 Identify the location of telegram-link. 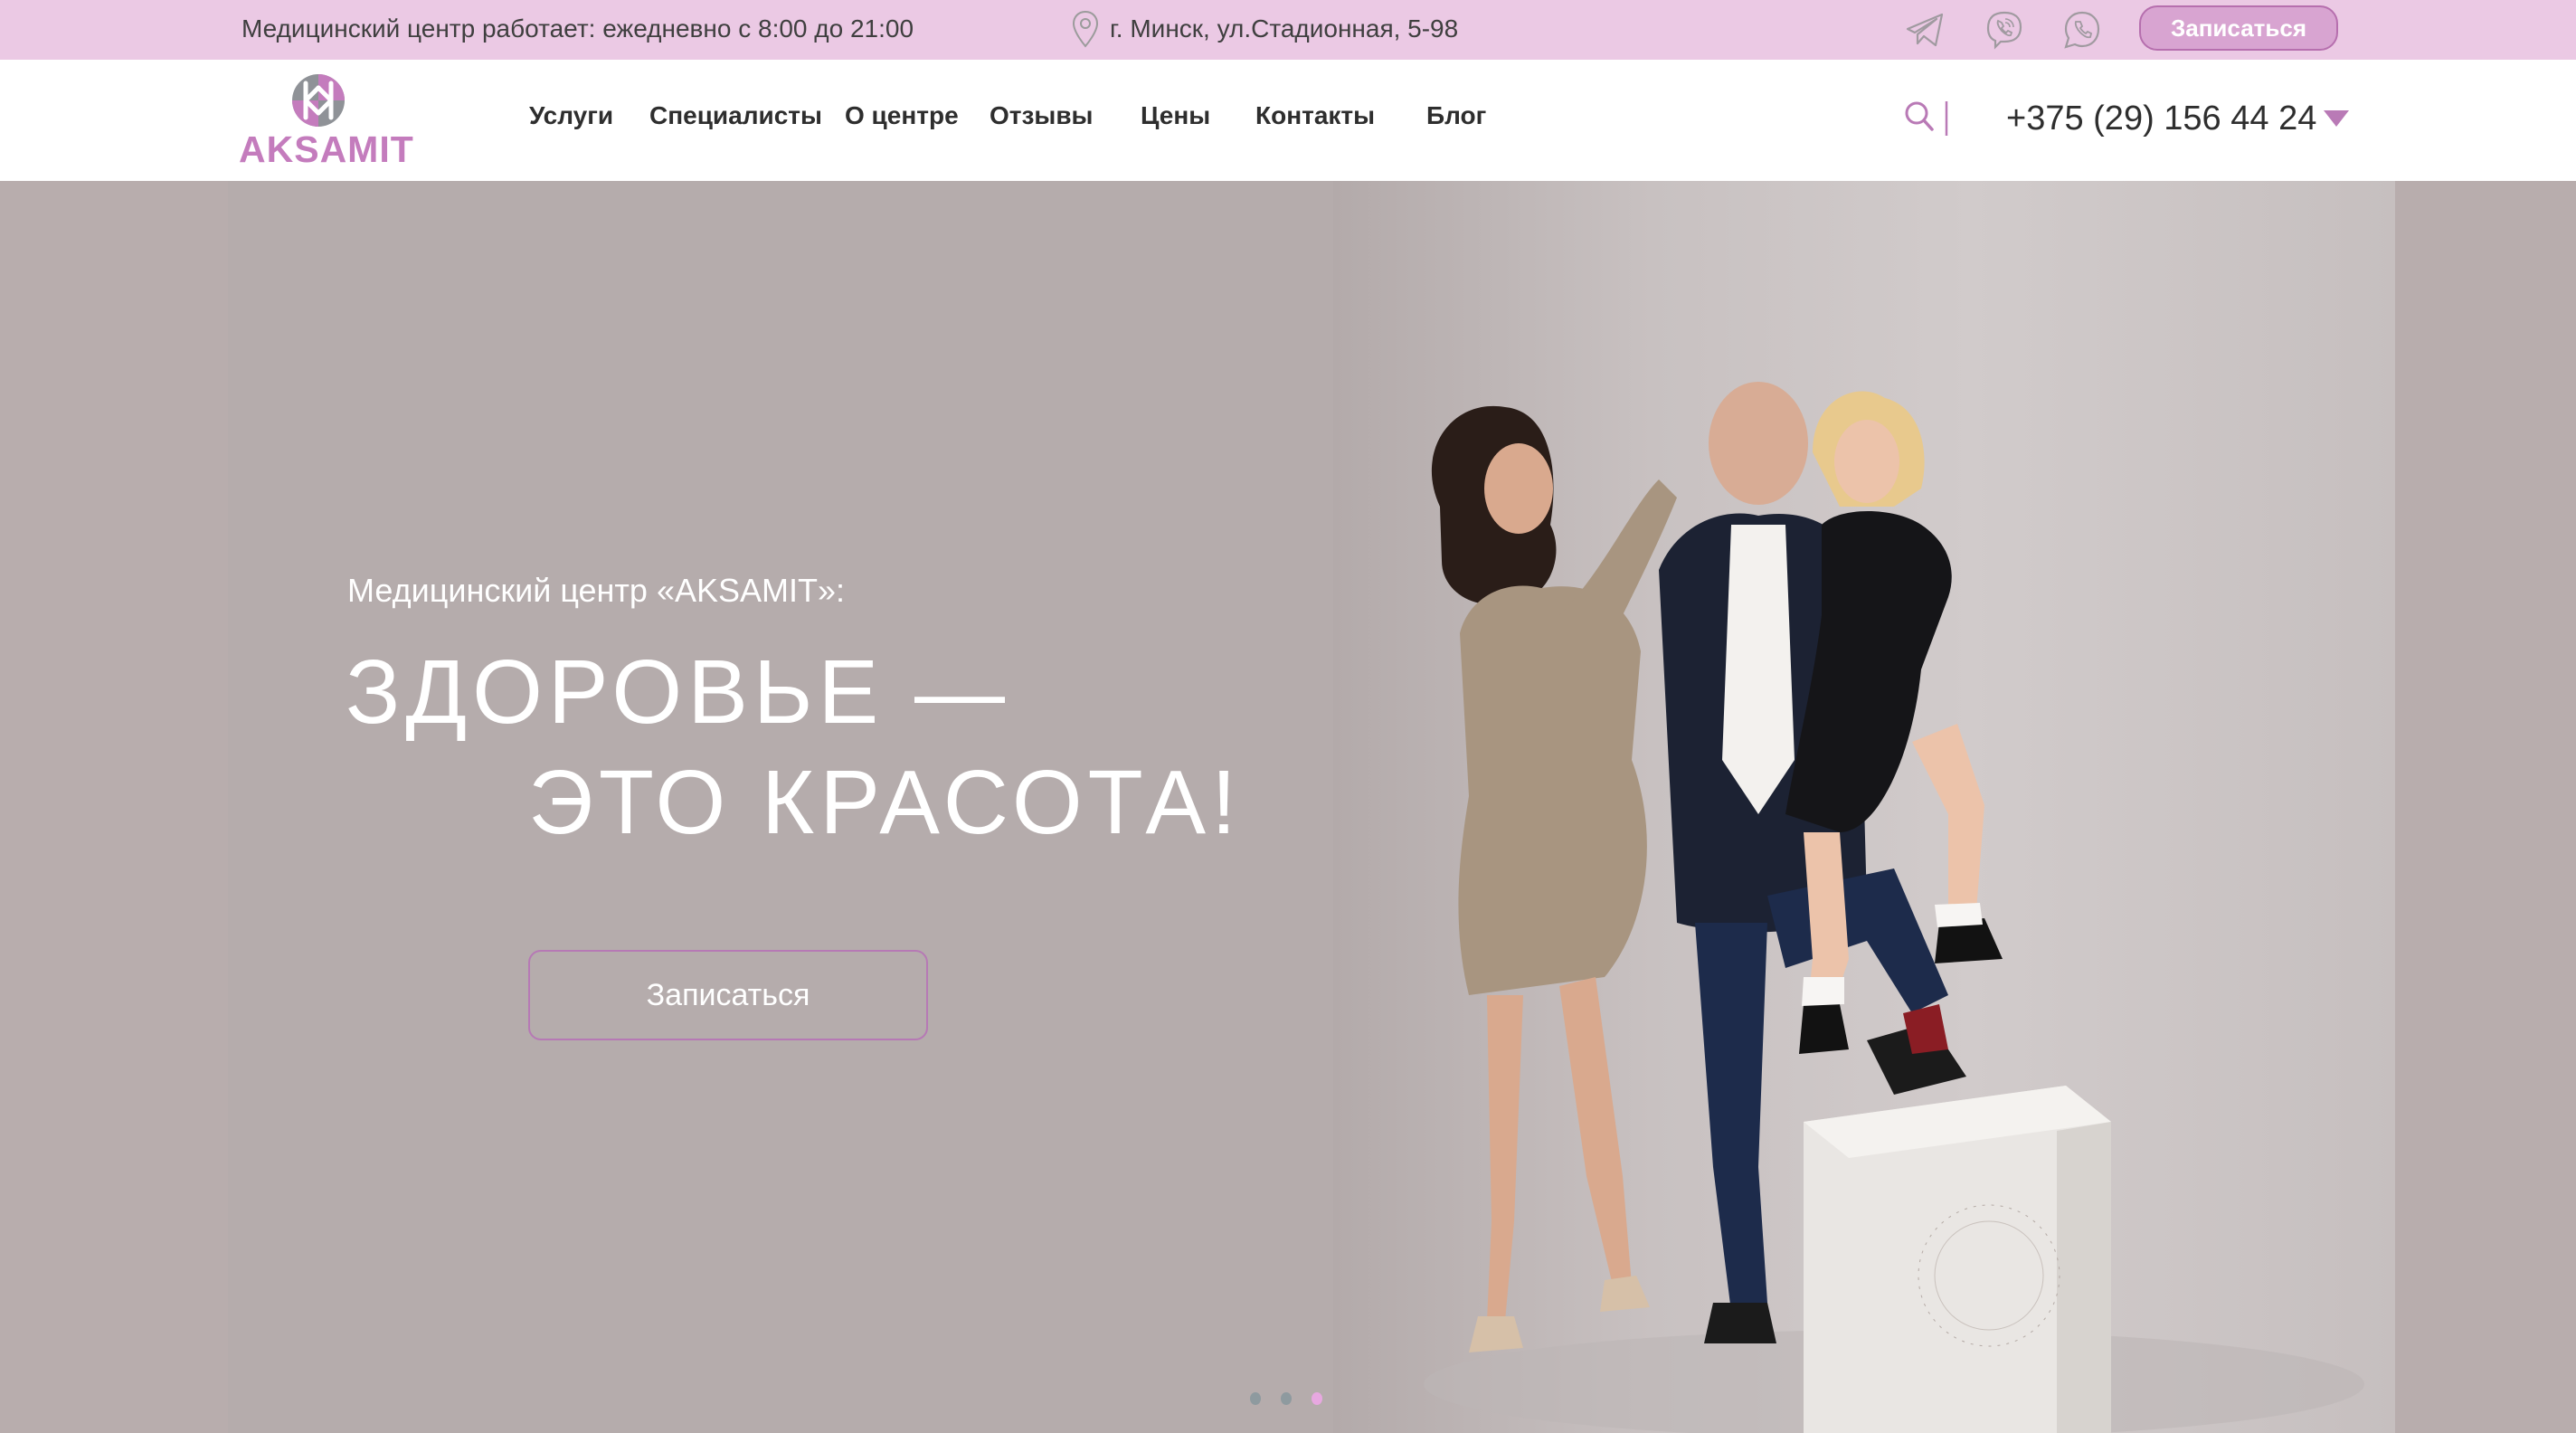
(1925, 30).